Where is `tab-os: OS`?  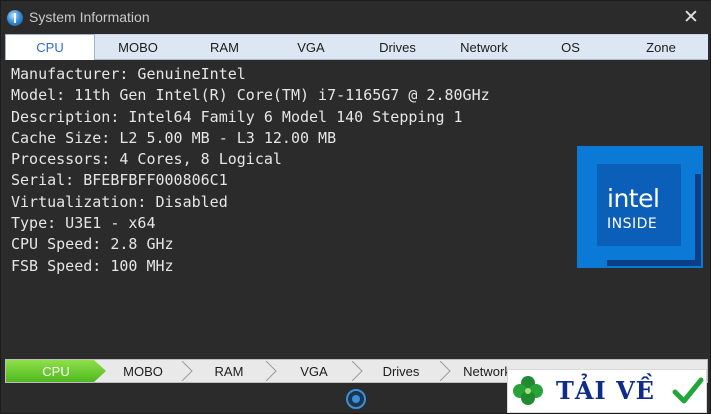
tab-os: OS is located at coordinates (570, 47).